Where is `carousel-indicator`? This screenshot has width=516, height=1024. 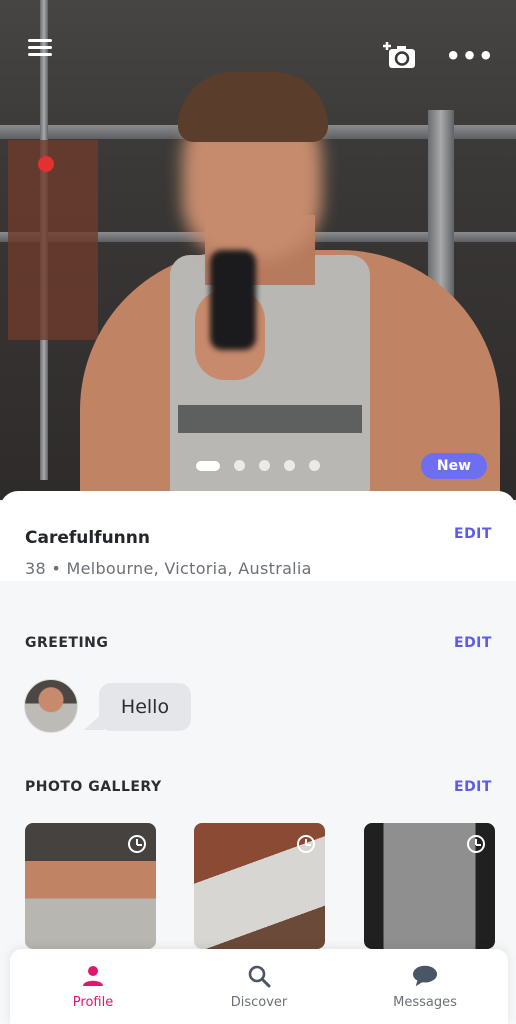
carousel-indicator is located at coordinates (258, 465).